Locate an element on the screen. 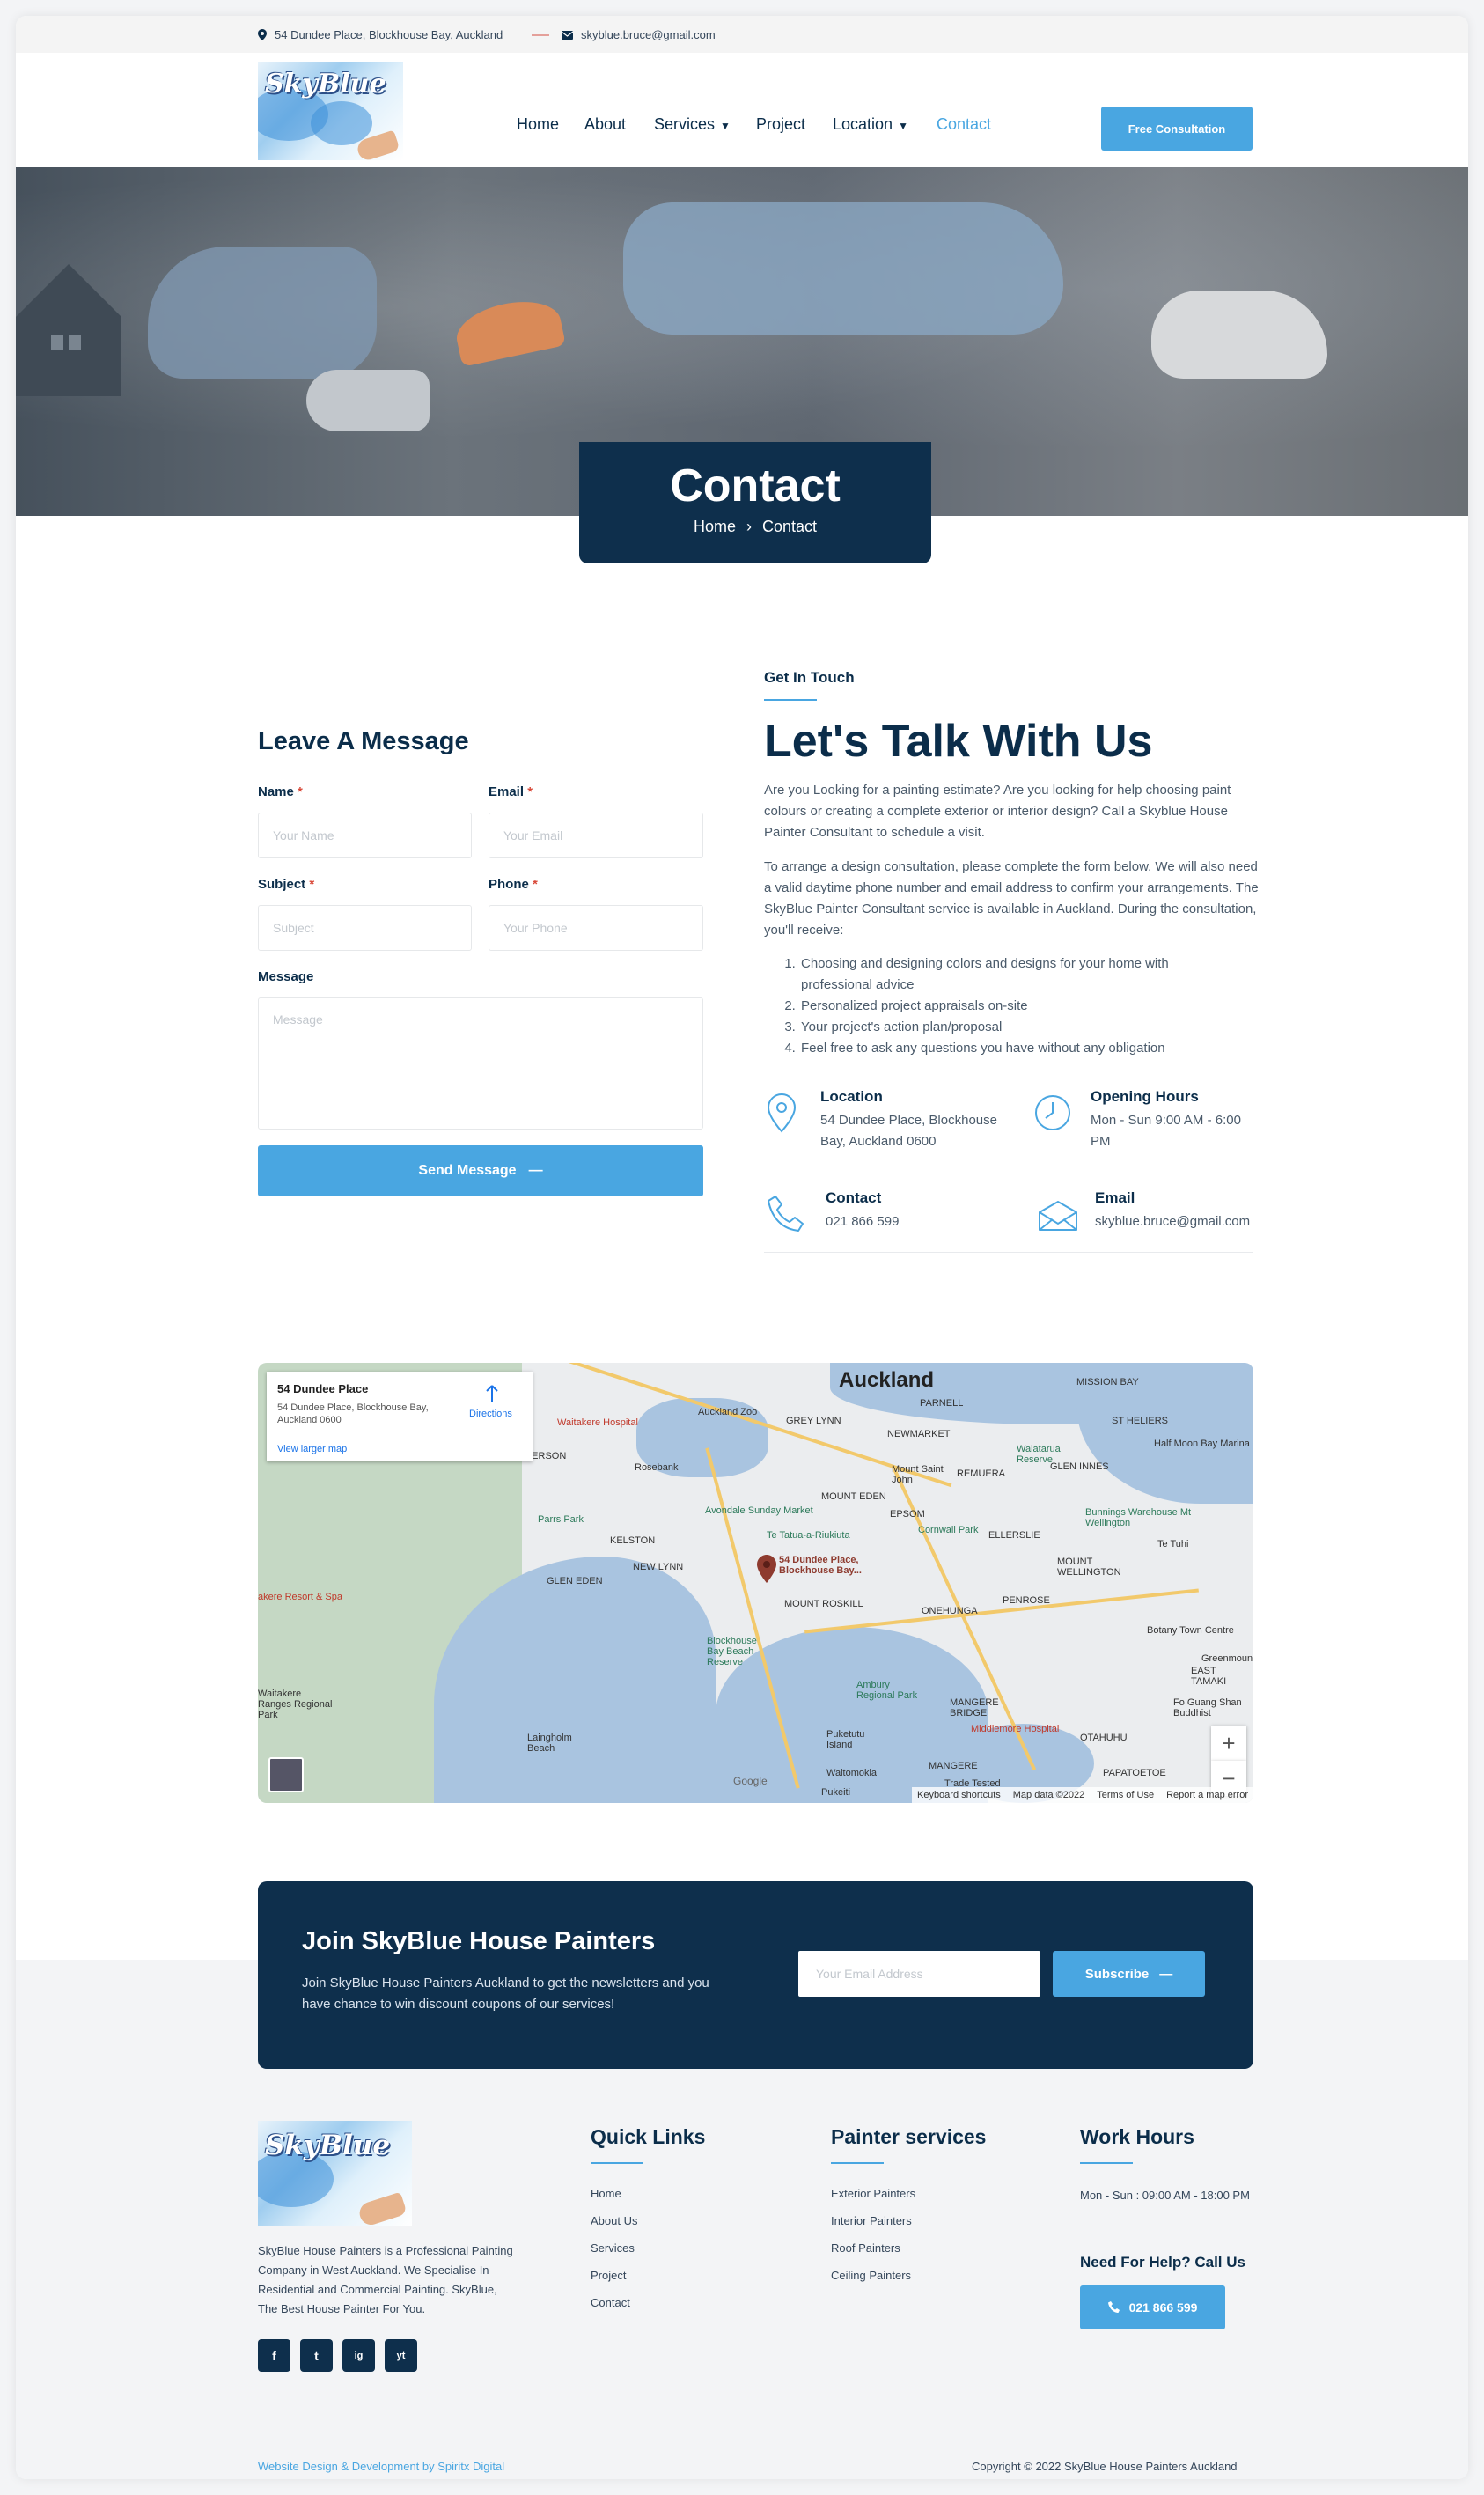 The height and width of the screenshot is (2495, 1484). topbar-separator is located at coordinates (540, 35).